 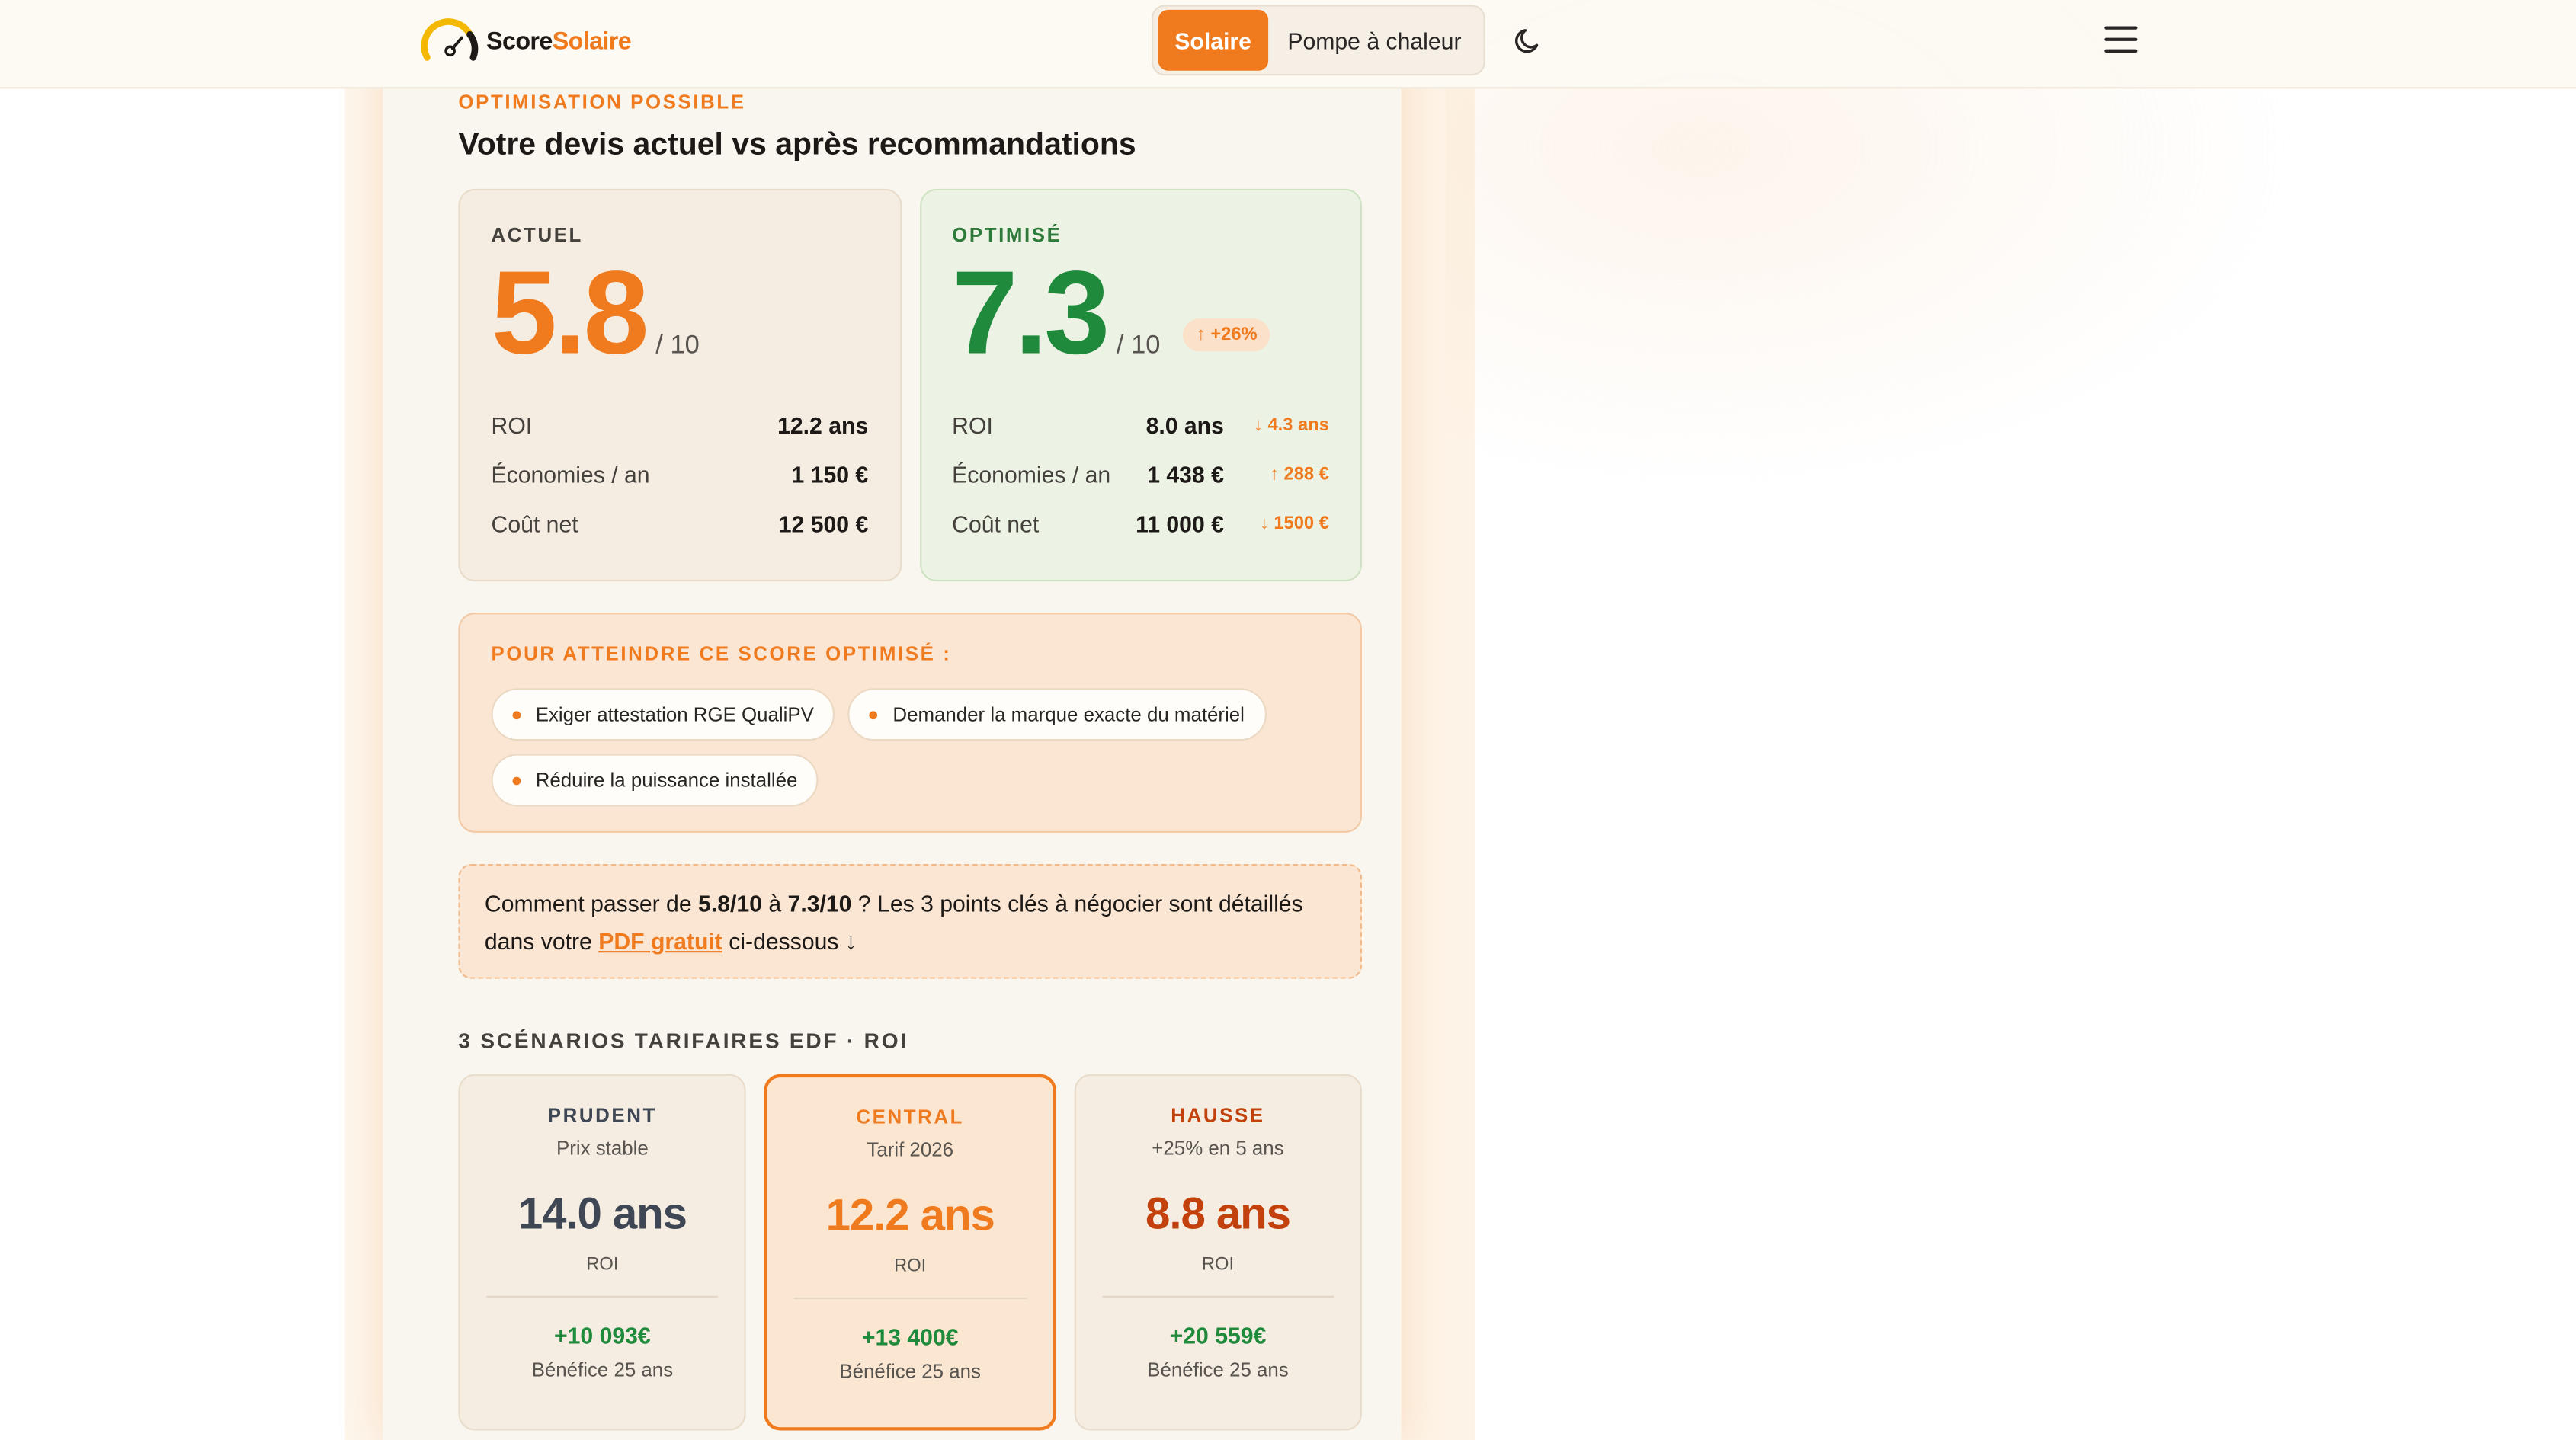 I want to click on scenario-subtitle: Prix stable, so click(x=602, y=1148).